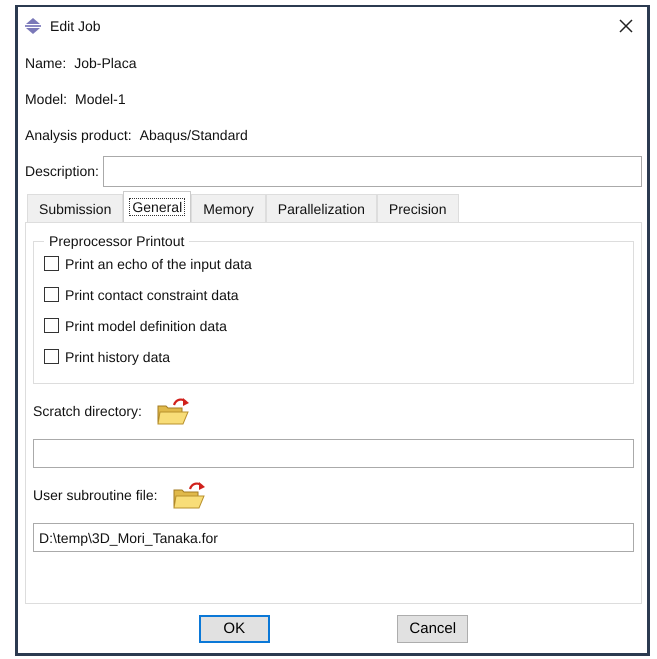 Image resolution: width=657 pixels, height=659 pixels. What do you see at coordinates (76, 26) in the screenshot?
I see `window-title: Edit Job` at bounding box center [76, 26].